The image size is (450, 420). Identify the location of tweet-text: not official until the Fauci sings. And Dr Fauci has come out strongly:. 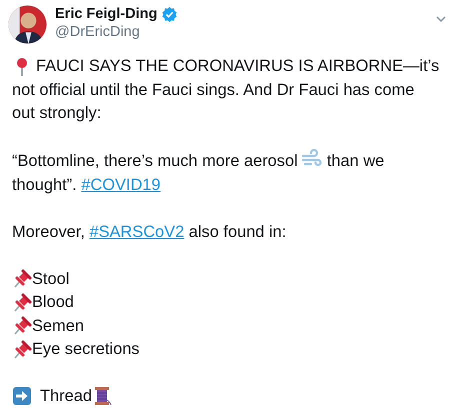
(214, 102).